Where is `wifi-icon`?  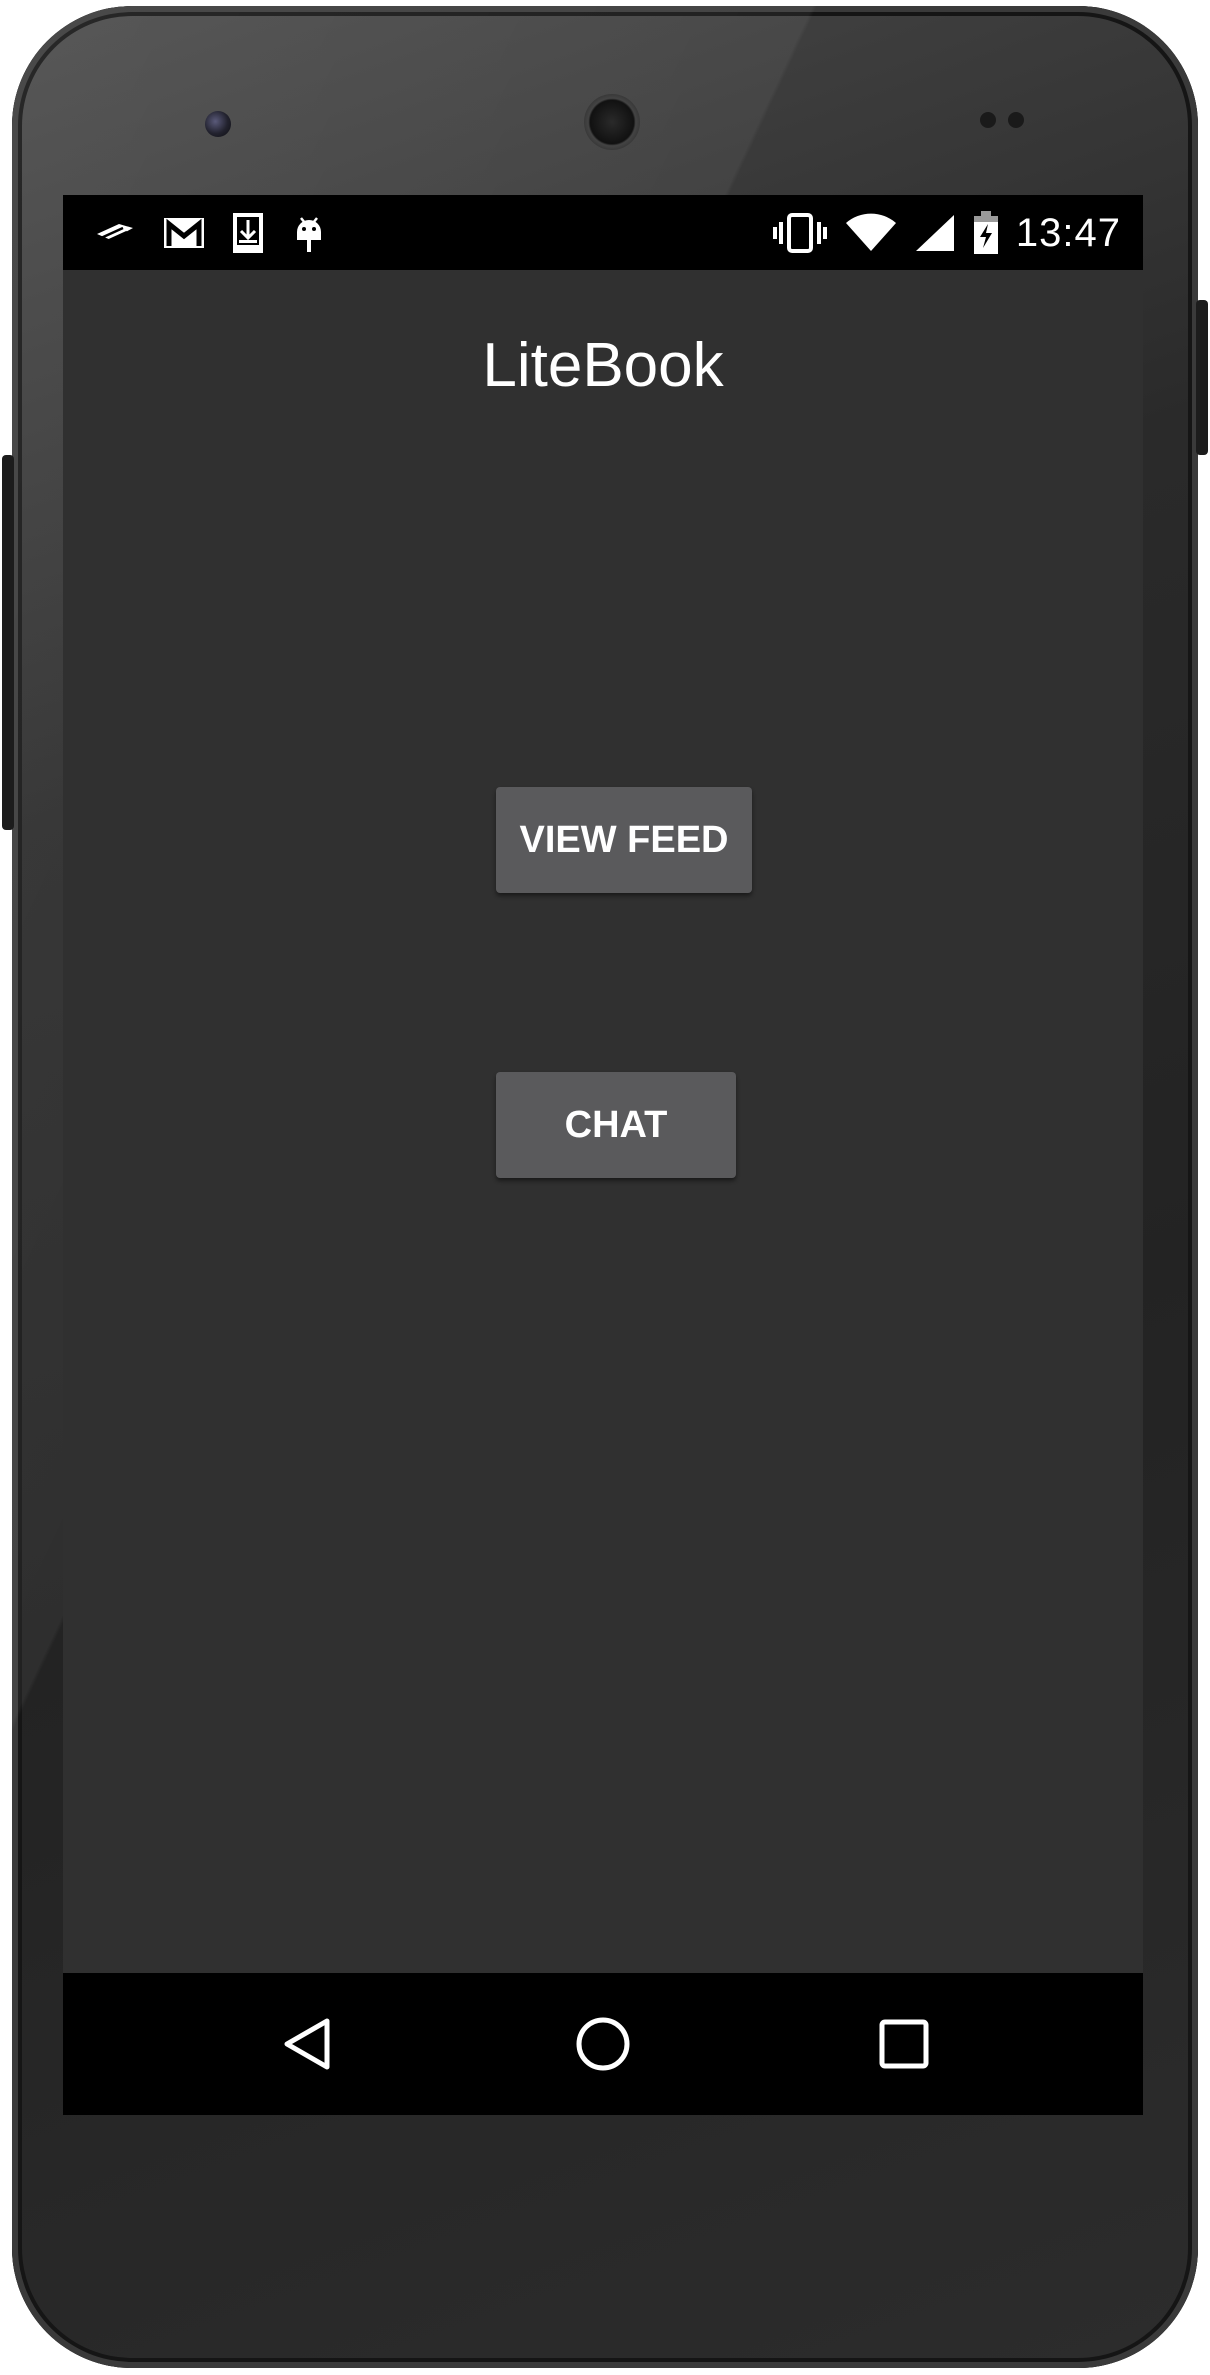
wifi-icon is located at coordinates (871, 233).